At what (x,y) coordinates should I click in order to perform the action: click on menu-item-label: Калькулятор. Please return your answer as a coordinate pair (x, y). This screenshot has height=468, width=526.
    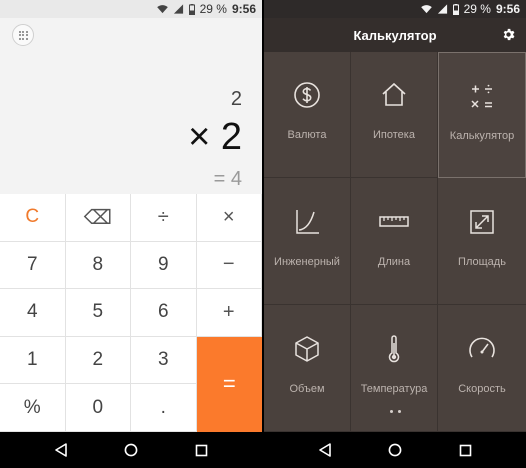
    Looking at the image, I should click on (482, 135).